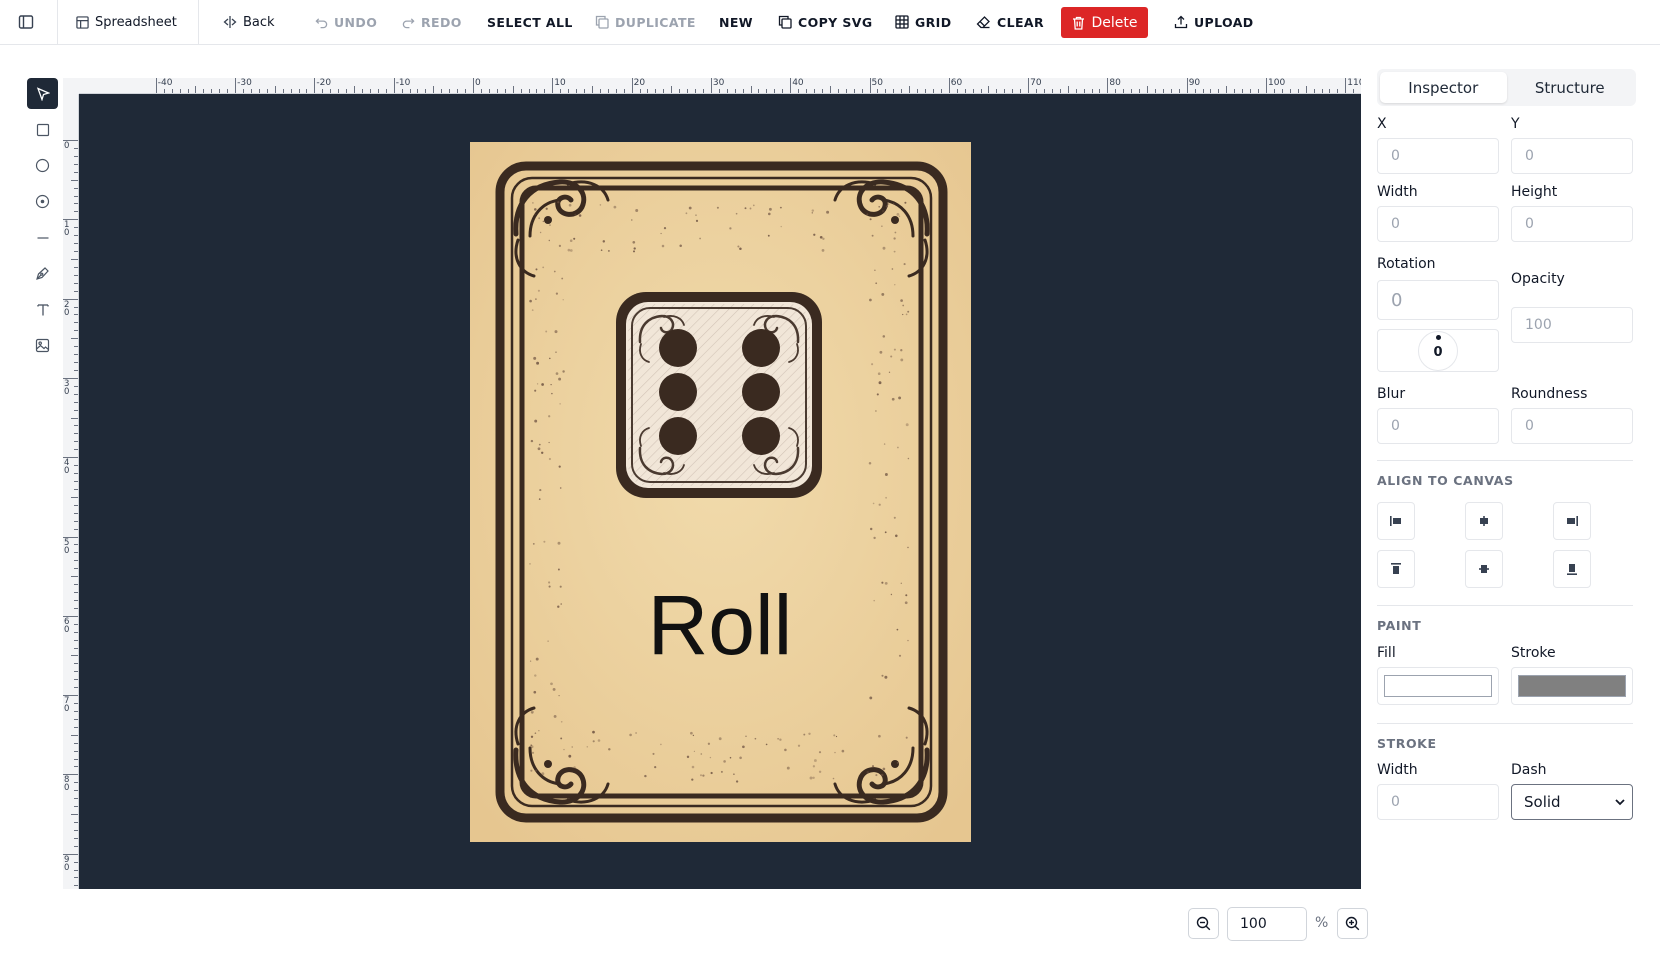  What do you see at coordinates (1572, 802) in the screenshot?
I see `dash-select: Solid` at bounding box center [1572, 802].